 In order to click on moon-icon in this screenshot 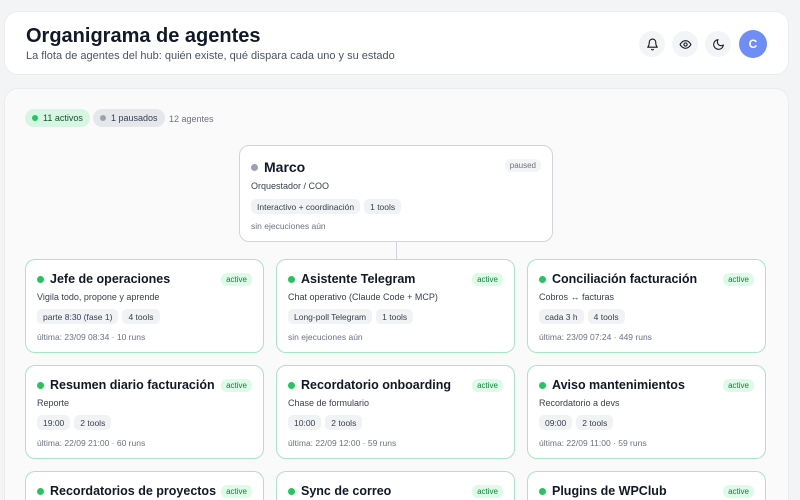, I will do `click(718, 44)`.